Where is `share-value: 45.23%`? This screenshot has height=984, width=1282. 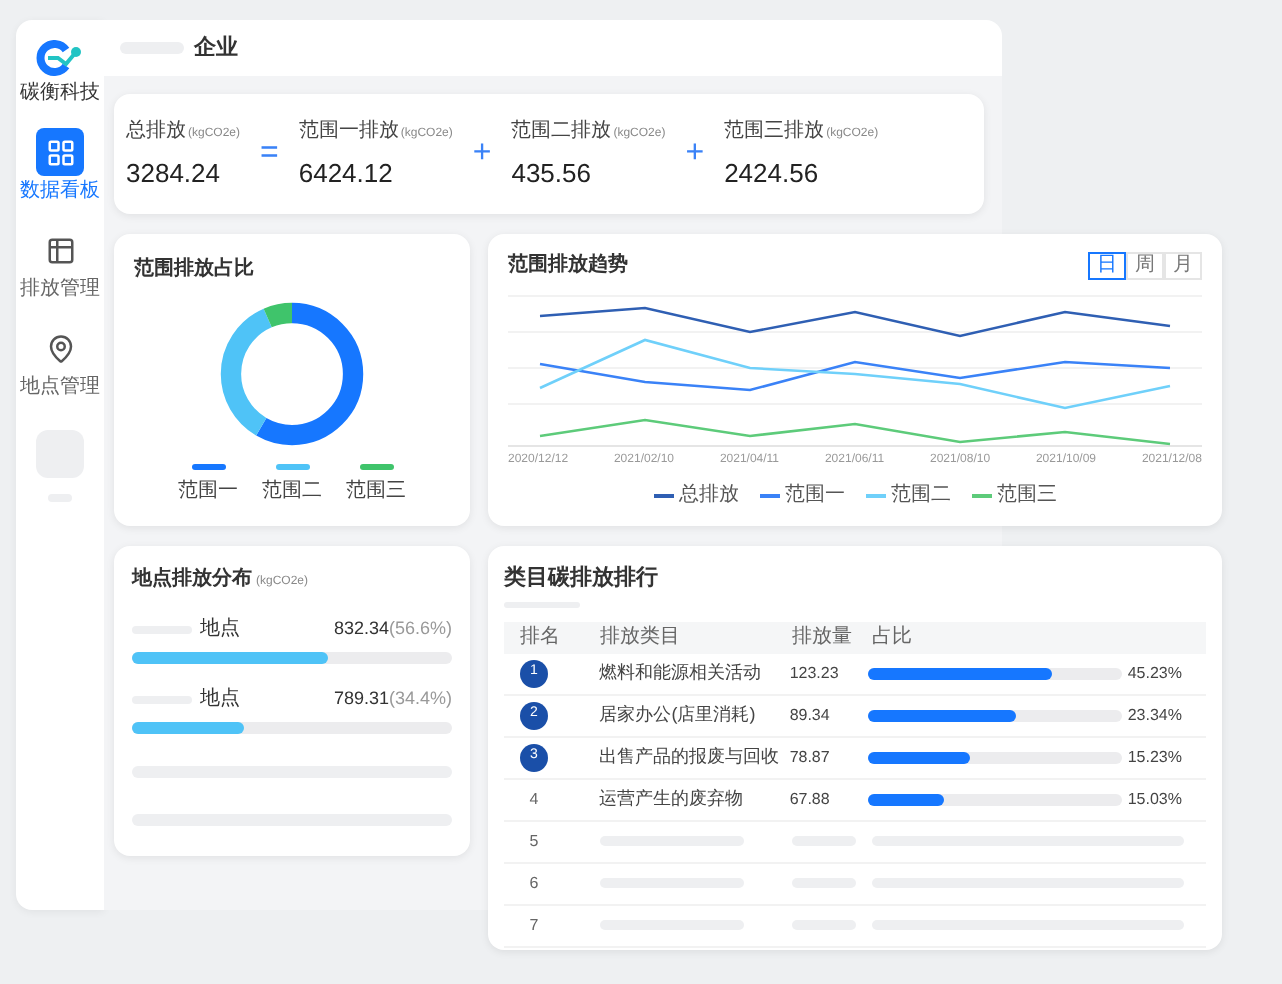 share-value: 45.23% is located at coordinates (1153, 673).